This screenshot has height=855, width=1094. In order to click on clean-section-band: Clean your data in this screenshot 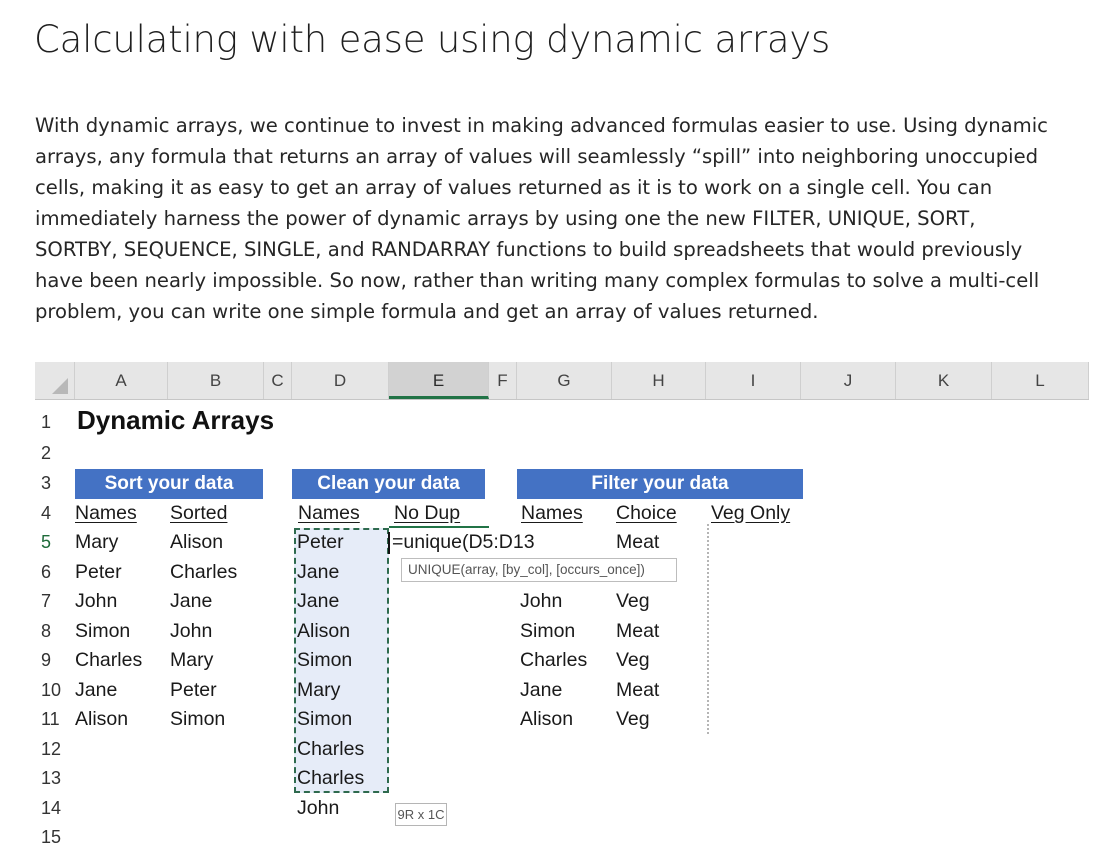, I will do `click(388, 484)`.